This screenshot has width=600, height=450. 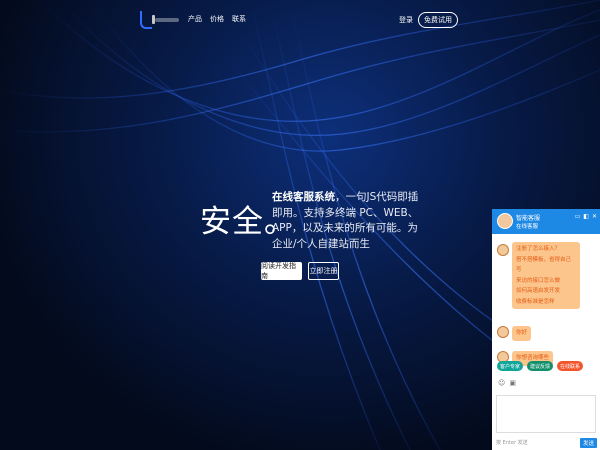 What do you see at coordinates (570, 366) in the screenshot?
I see `quick-button-contact: 在线联系` at bounding box center [570, 366].